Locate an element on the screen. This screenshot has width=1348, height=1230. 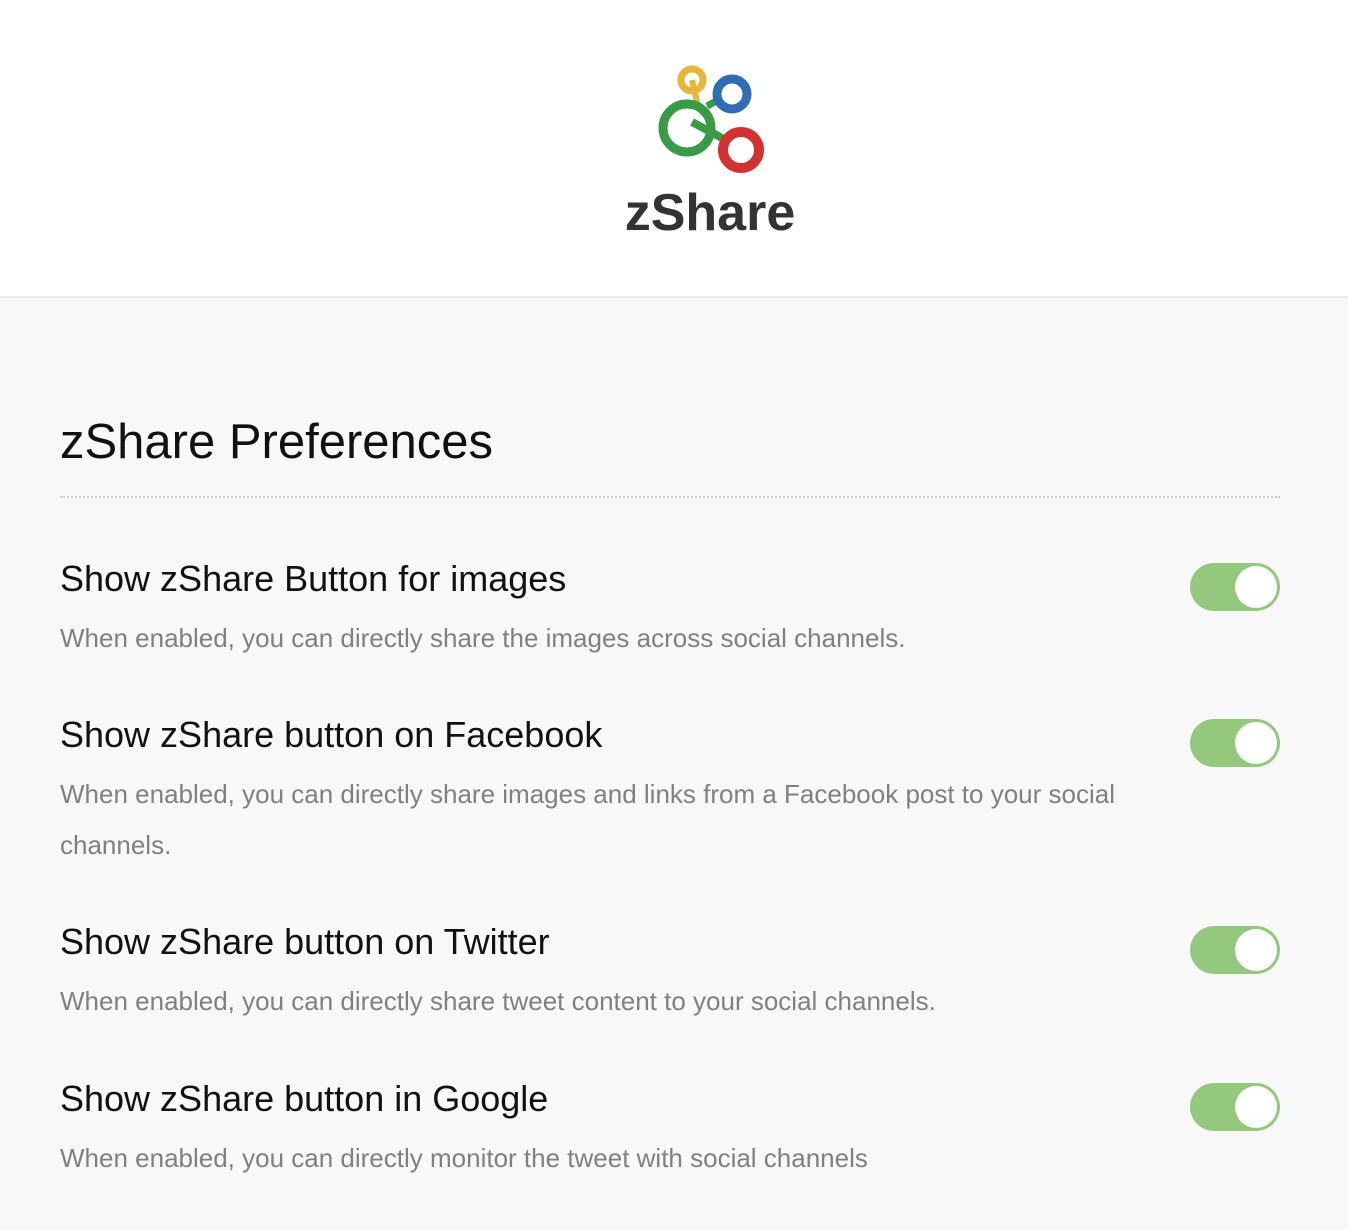
images-toggle is located at coordinates (1235, 587).